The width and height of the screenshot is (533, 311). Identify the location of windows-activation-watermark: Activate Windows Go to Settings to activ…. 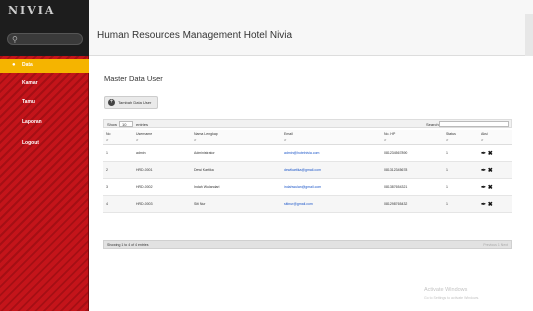
(451, 294).